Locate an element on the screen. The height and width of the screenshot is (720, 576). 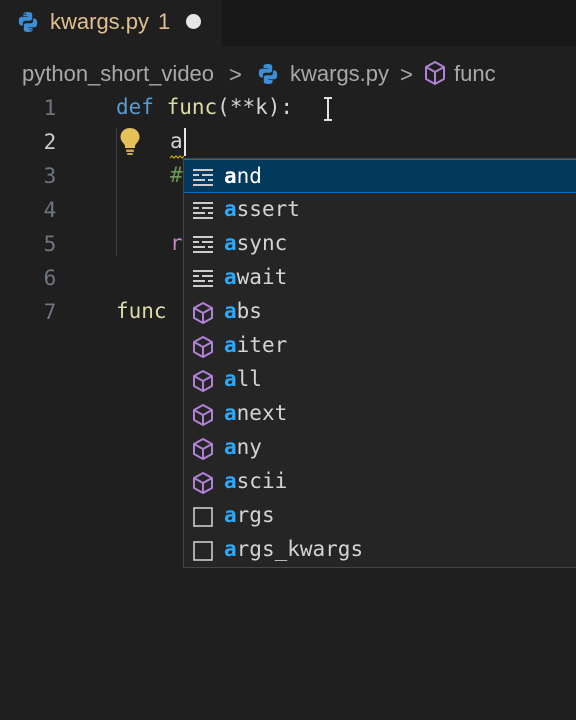
code-line-3: # is located at coordinates (176, 175).